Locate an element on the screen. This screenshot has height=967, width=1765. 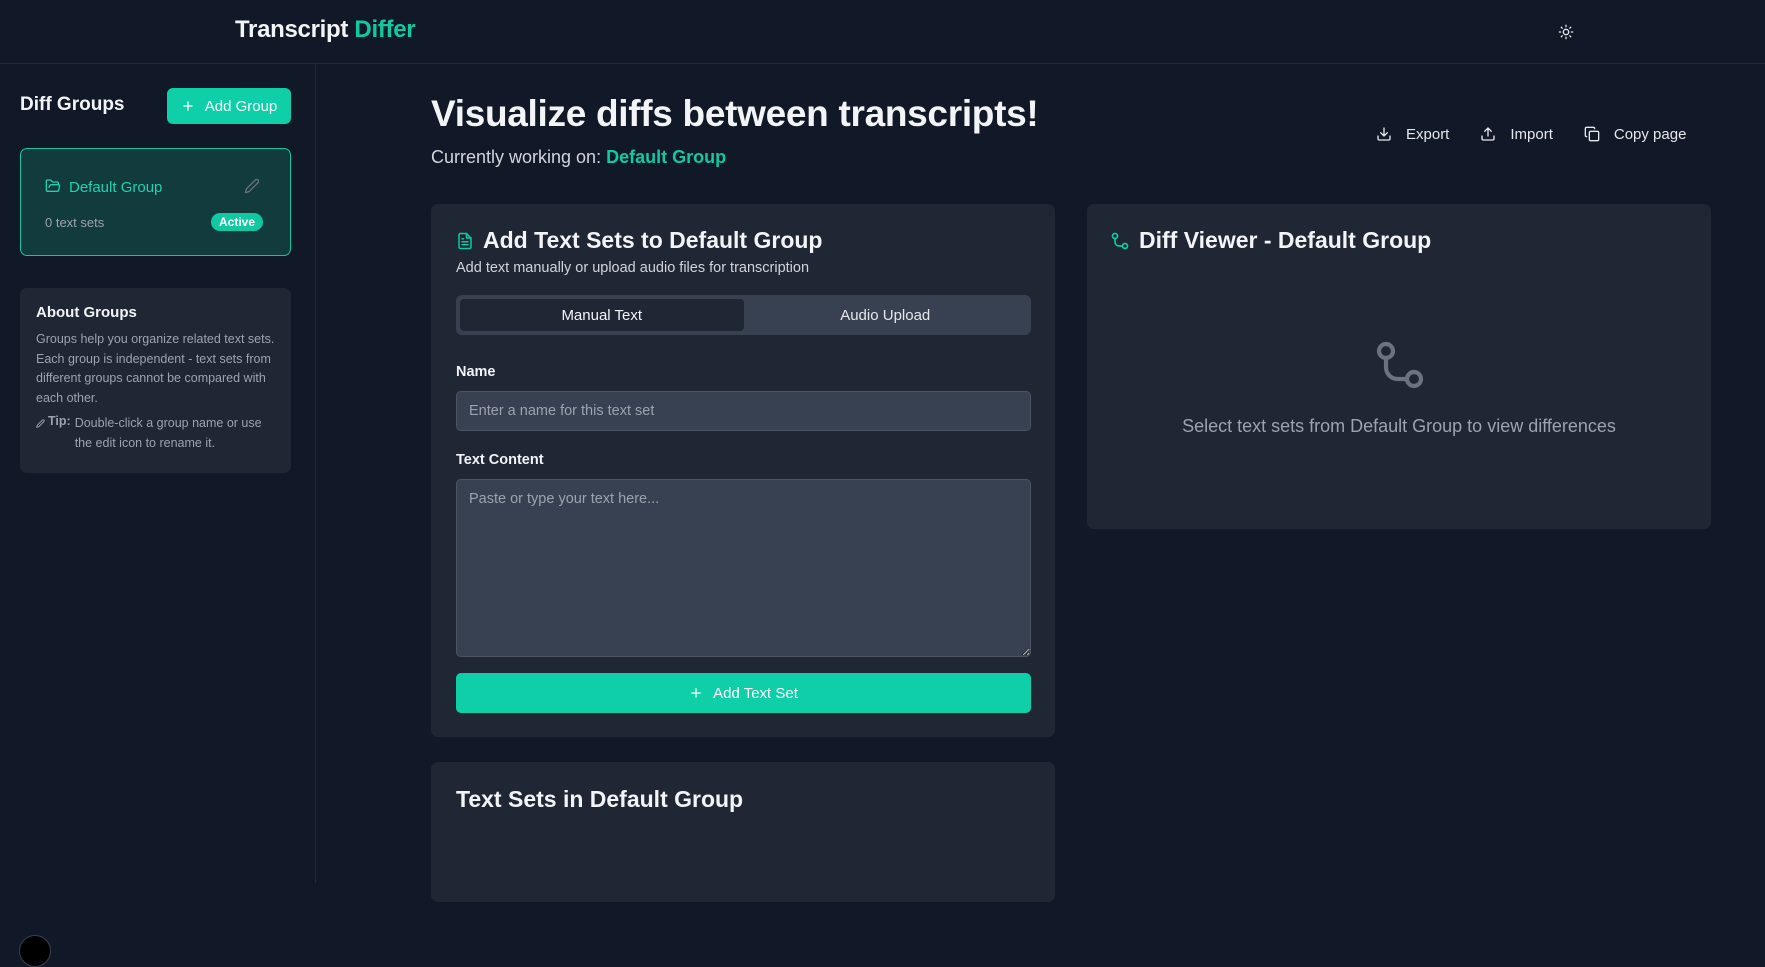
brand-title-accent: Differ is located at coordinates (385, 29).